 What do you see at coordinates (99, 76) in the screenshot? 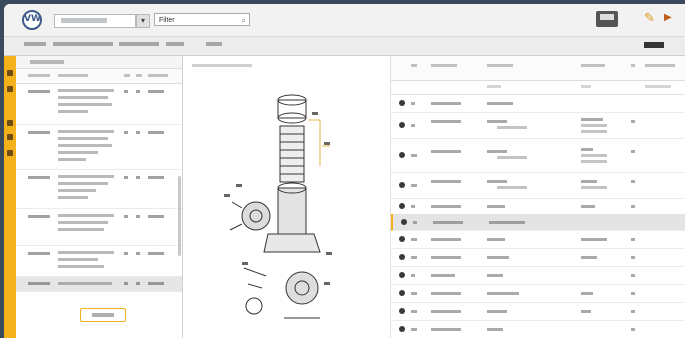
I see `group-list-columns` at bounding box center [99, 76].